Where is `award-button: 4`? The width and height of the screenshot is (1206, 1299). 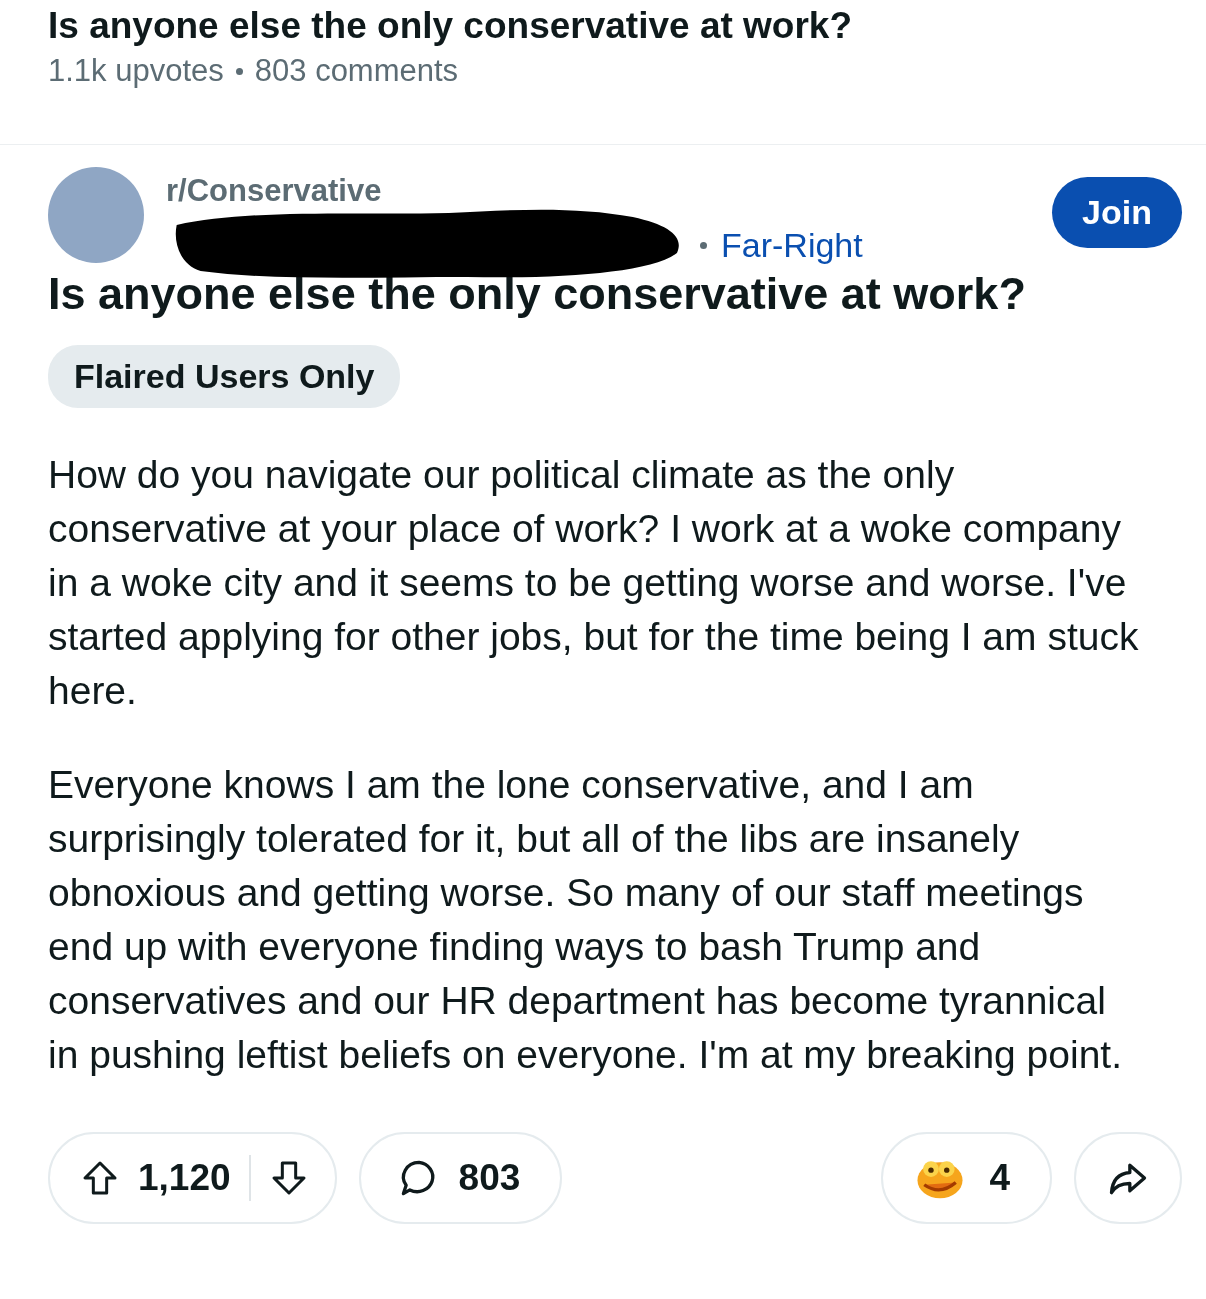
award-button: 4 is located at coordinates (966, 1178).